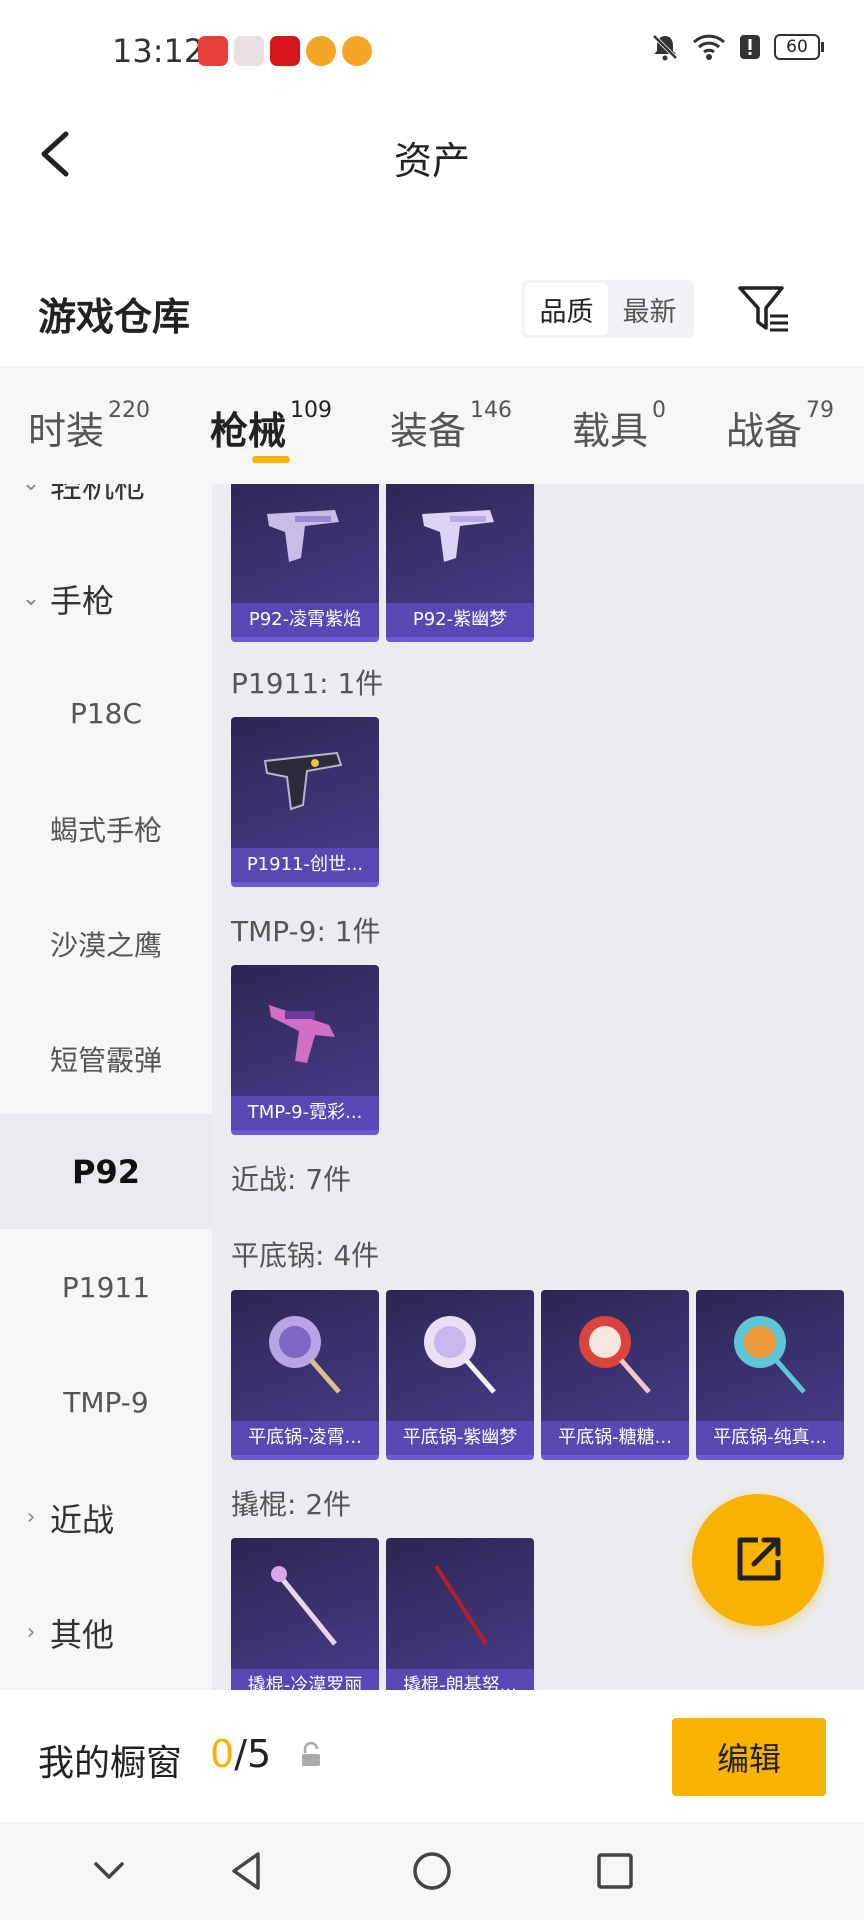  Describe the element at coordinates (110, 1763) in the screenshot. I see `showcase-label: 我的橱窗` at that location.